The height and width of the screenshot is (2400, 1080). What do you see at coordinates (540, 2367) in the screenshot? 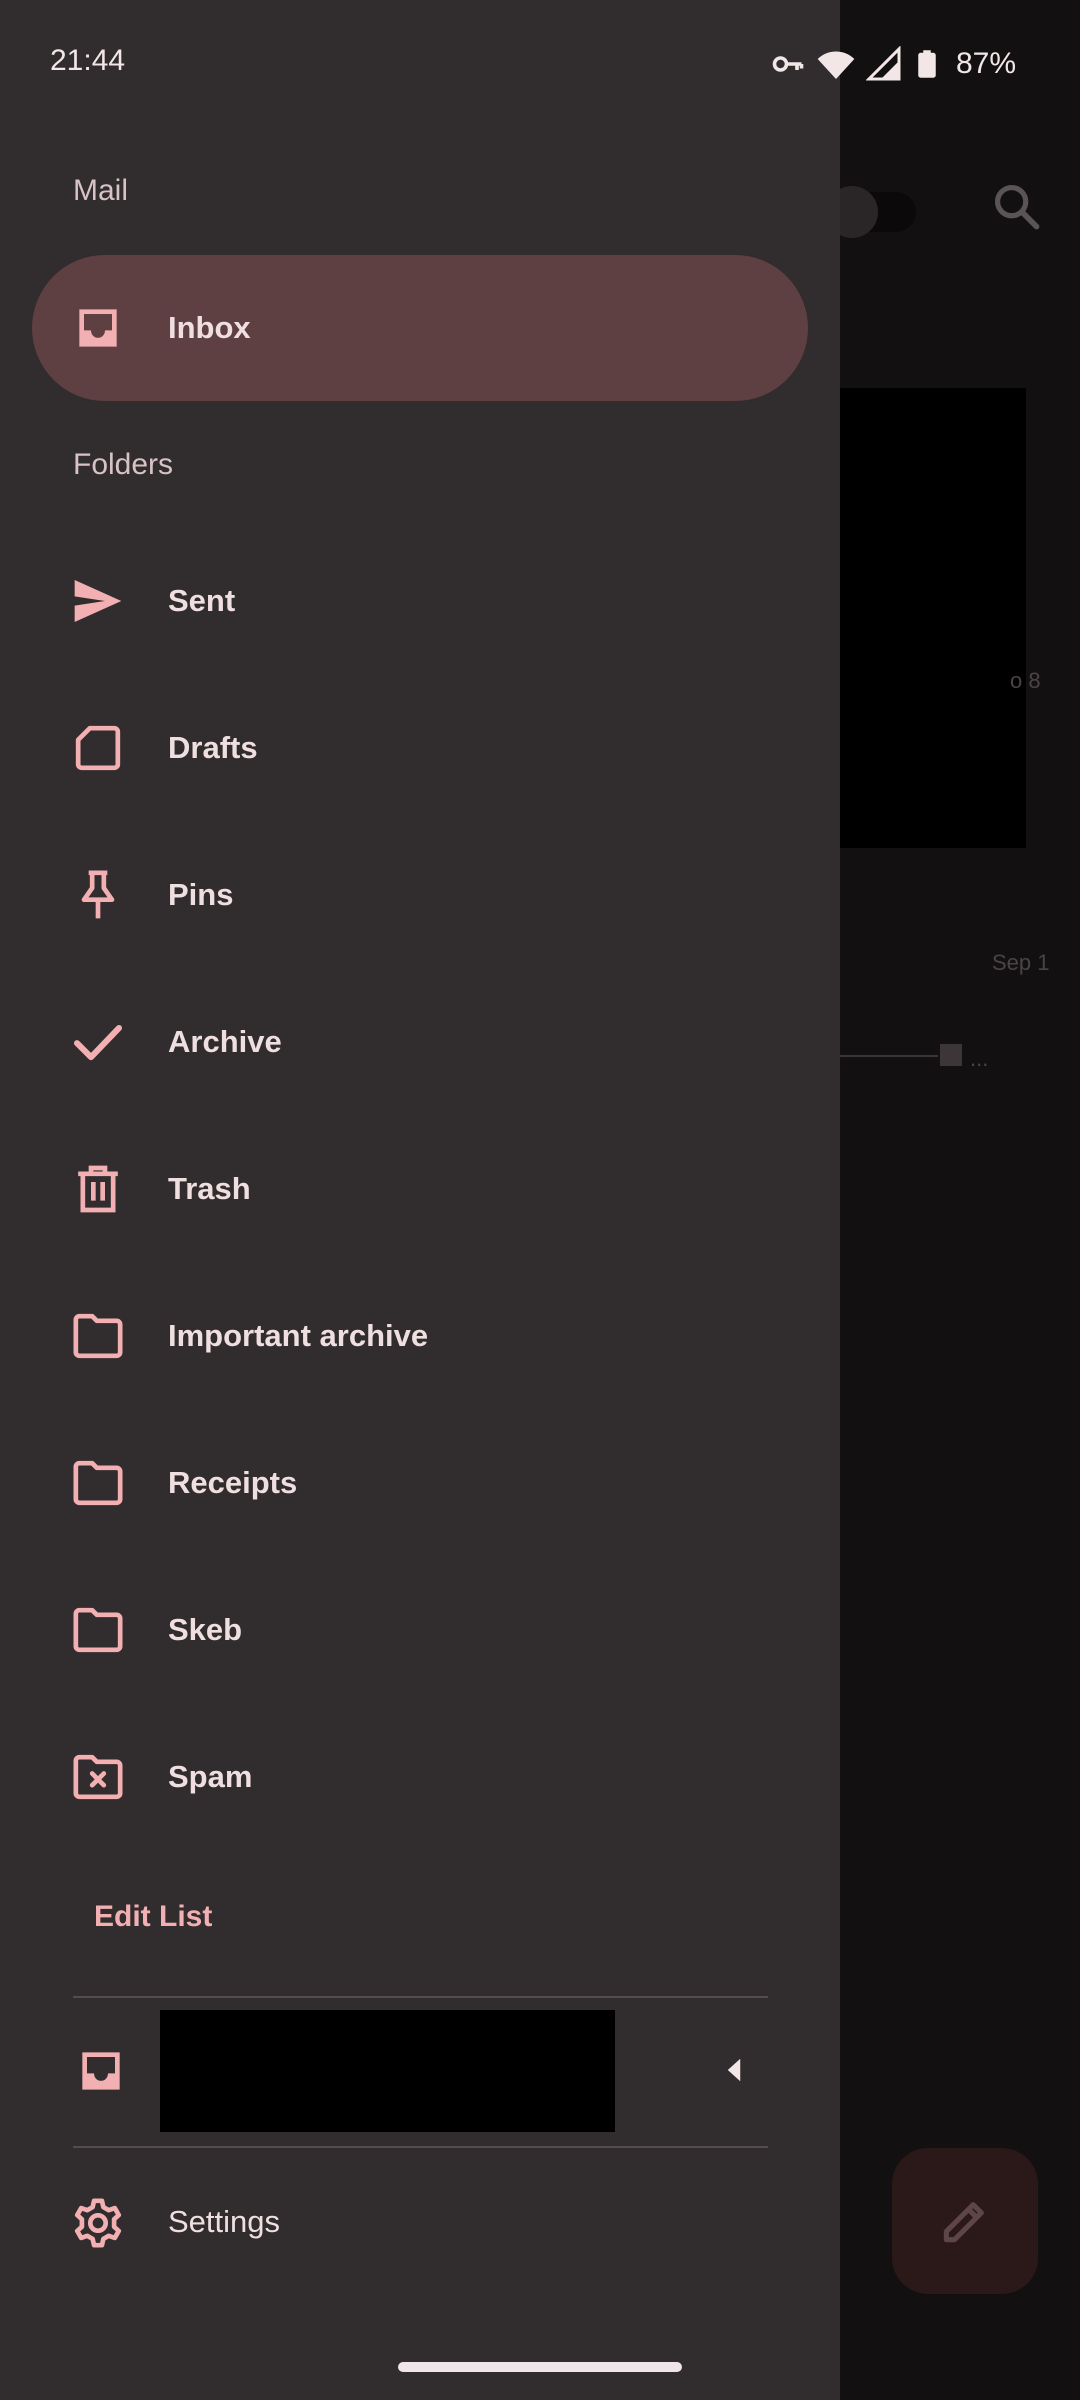
I see `gesture-navigation-bar` at bounding box center [540, 2367].